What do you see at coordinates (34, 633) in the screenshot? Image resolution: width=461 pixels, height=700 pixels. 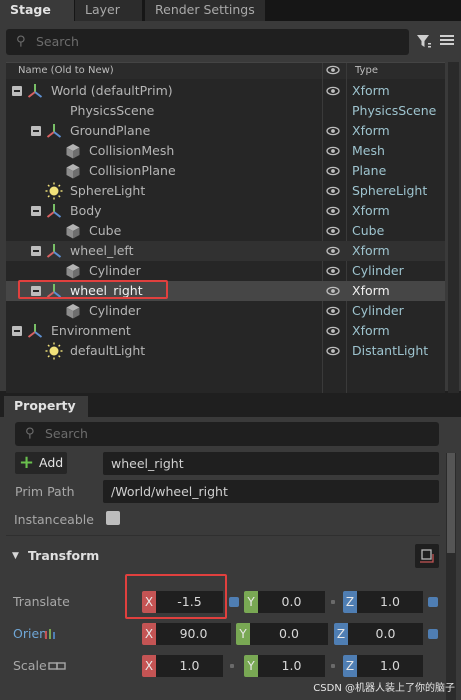 I see `orient-label: Orien` at bounding box center [34, 633].